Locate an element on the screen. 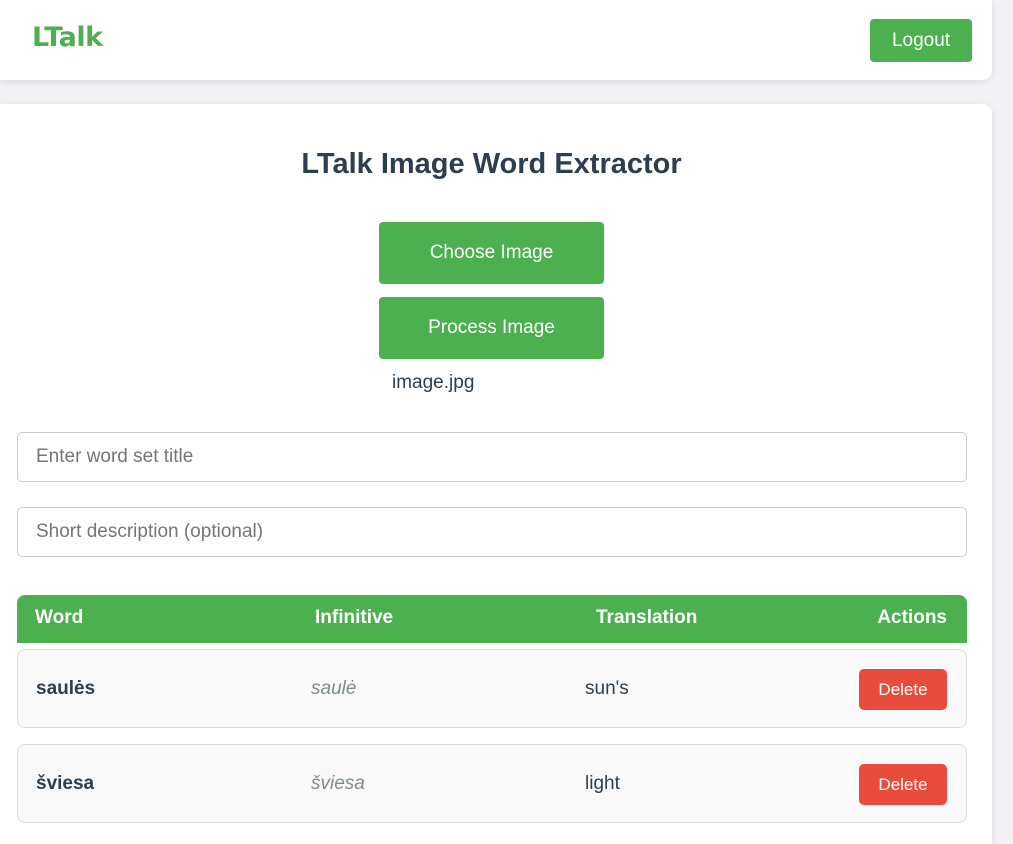  column-header-word: Word is located at coordinates (59, 617).